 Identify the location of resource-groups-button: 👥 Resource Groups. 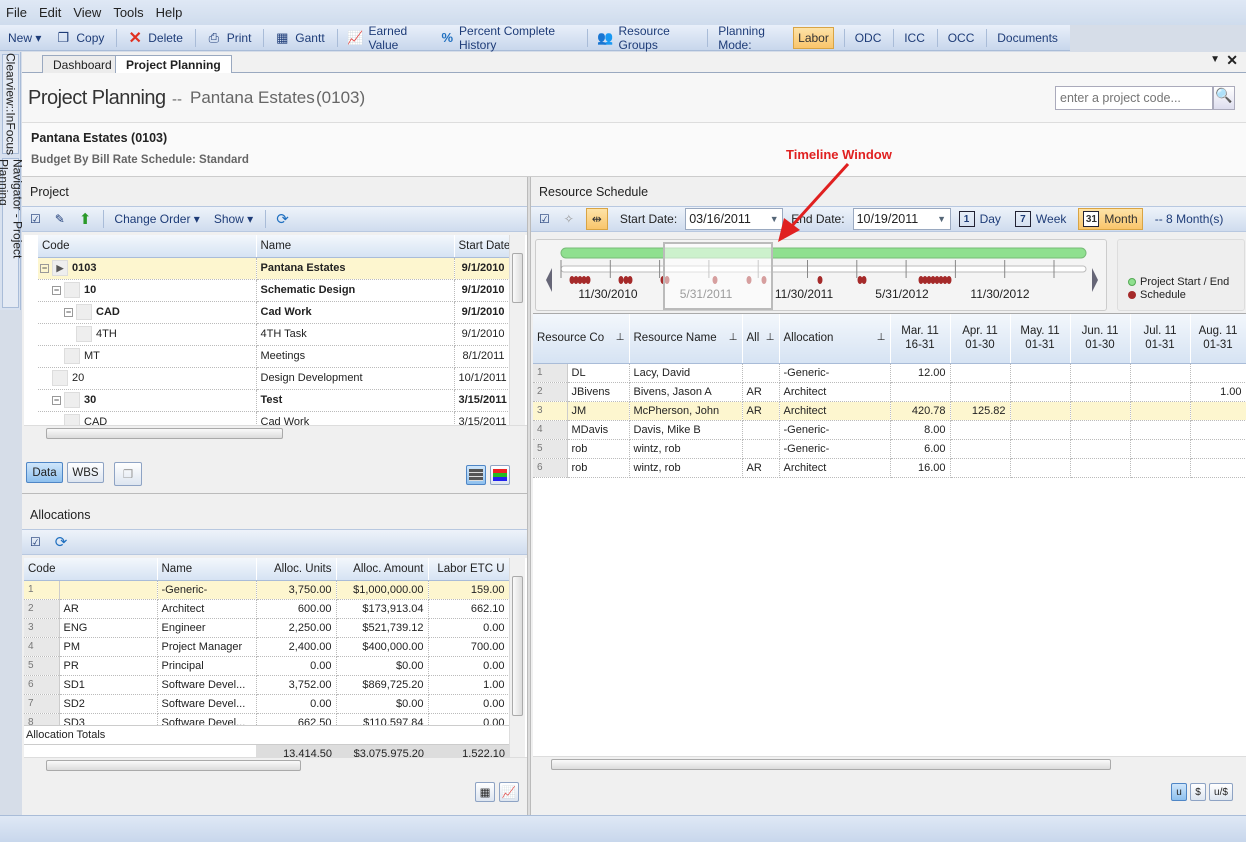
(647, 38).